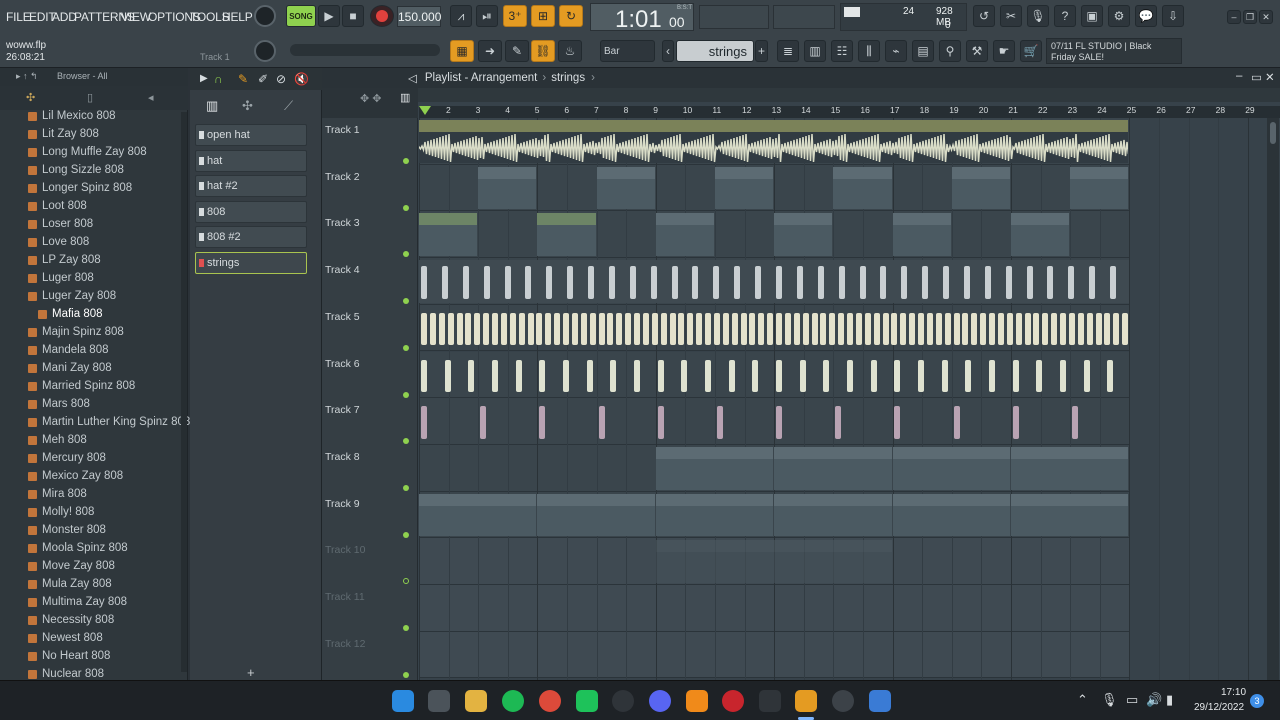 Image resolution: width=1280 pixels, height=720 pixels. Describe the element at coordinates (218, 79) in the screenshot. I see `magnet-icon: ∩` at that location.